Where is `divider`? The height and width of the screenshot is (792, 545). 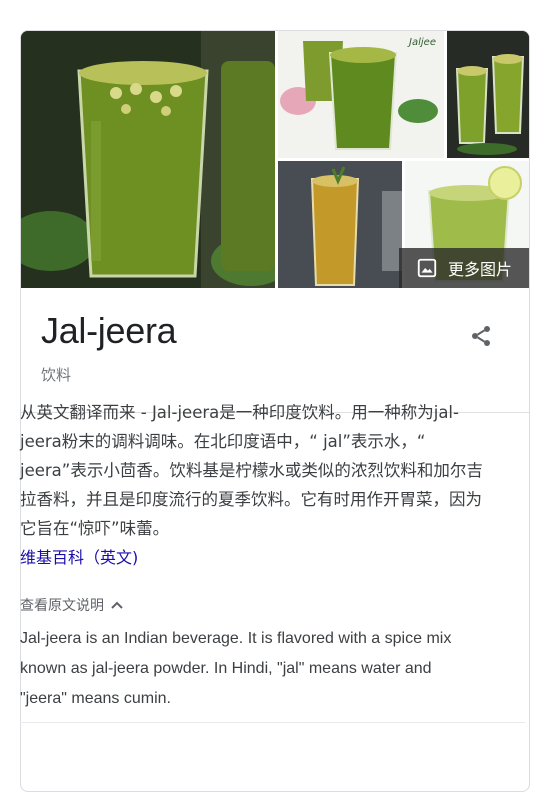
divider is located at coordinates (272, 722).